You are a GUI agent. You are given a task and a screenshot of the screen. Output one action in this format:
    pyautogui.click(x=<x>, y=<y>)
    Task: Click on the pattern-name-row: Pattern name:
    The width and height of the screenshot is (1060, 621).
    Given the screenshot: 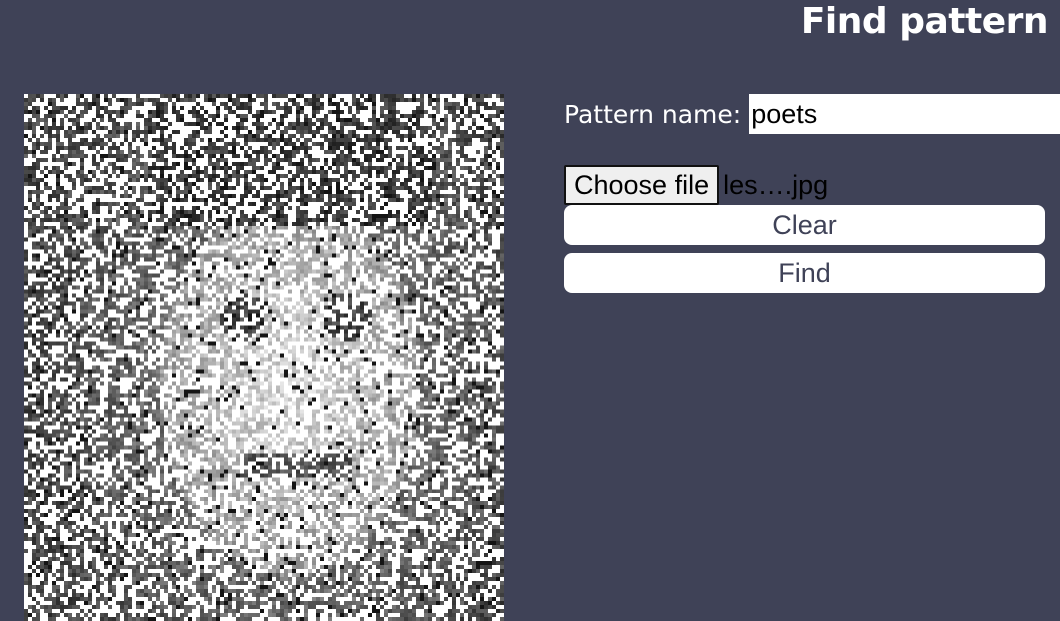 What is the action you would take?
    pyautogui.click(x=812, y=114)
    